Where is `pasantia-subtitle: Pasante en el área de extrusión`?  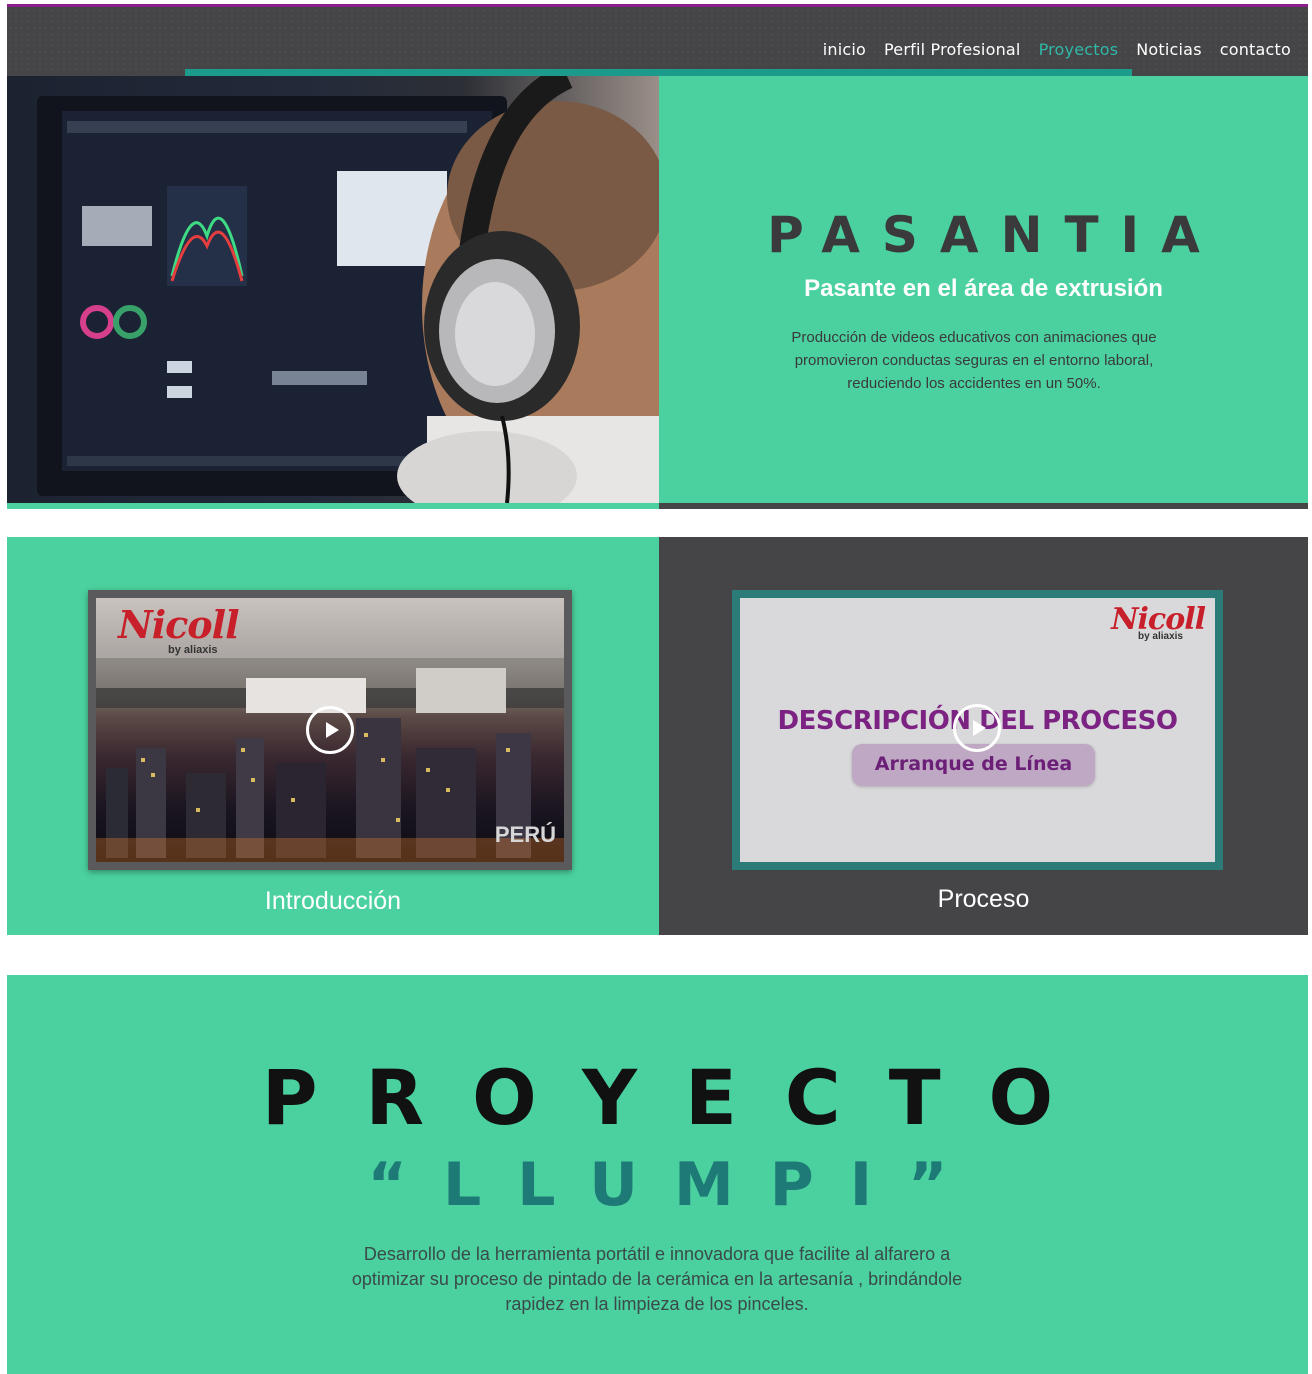 pasantia-subtitle: Pasante en el área de extrusión is located at coordinates (983, 288).